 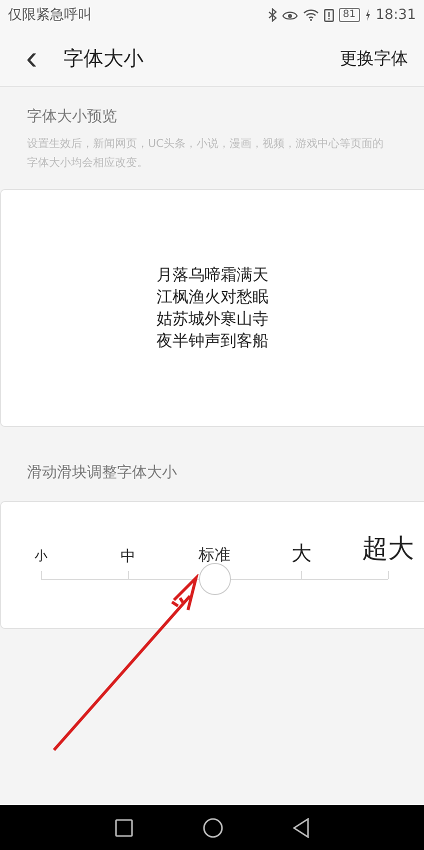 I want to click on section-title: 滑动滑块调整字体大小, so click(x=102, y=472).